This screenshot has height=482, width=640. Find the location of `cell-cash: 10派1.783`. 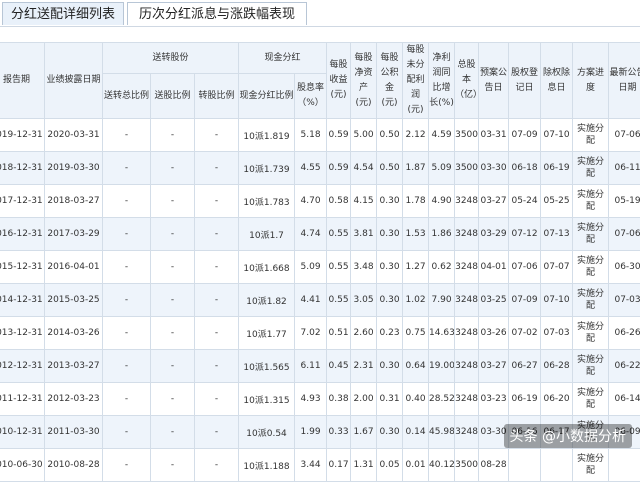

cell-cash: 10派1.783 is located at coordinates (267, 201).